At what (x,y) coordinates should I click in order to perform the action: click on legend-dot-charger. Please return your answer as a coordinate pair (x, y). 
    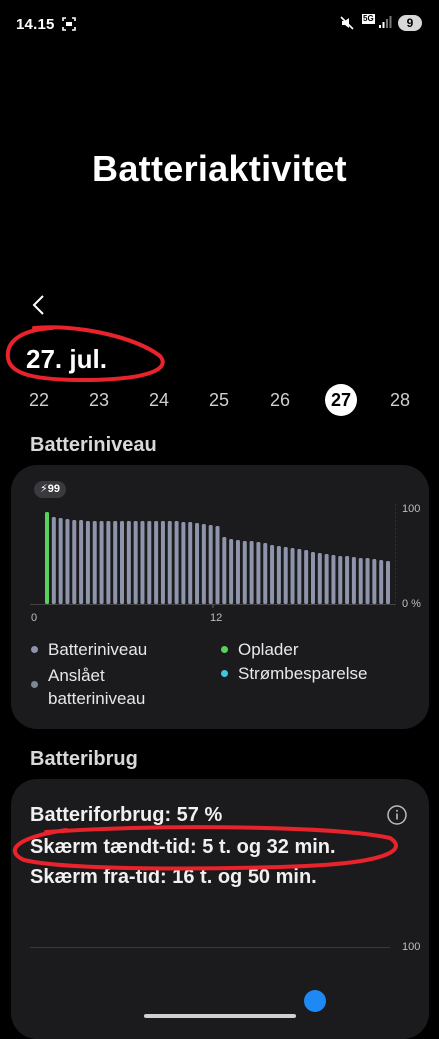
    Looking at the image, I should click on (224, 649).